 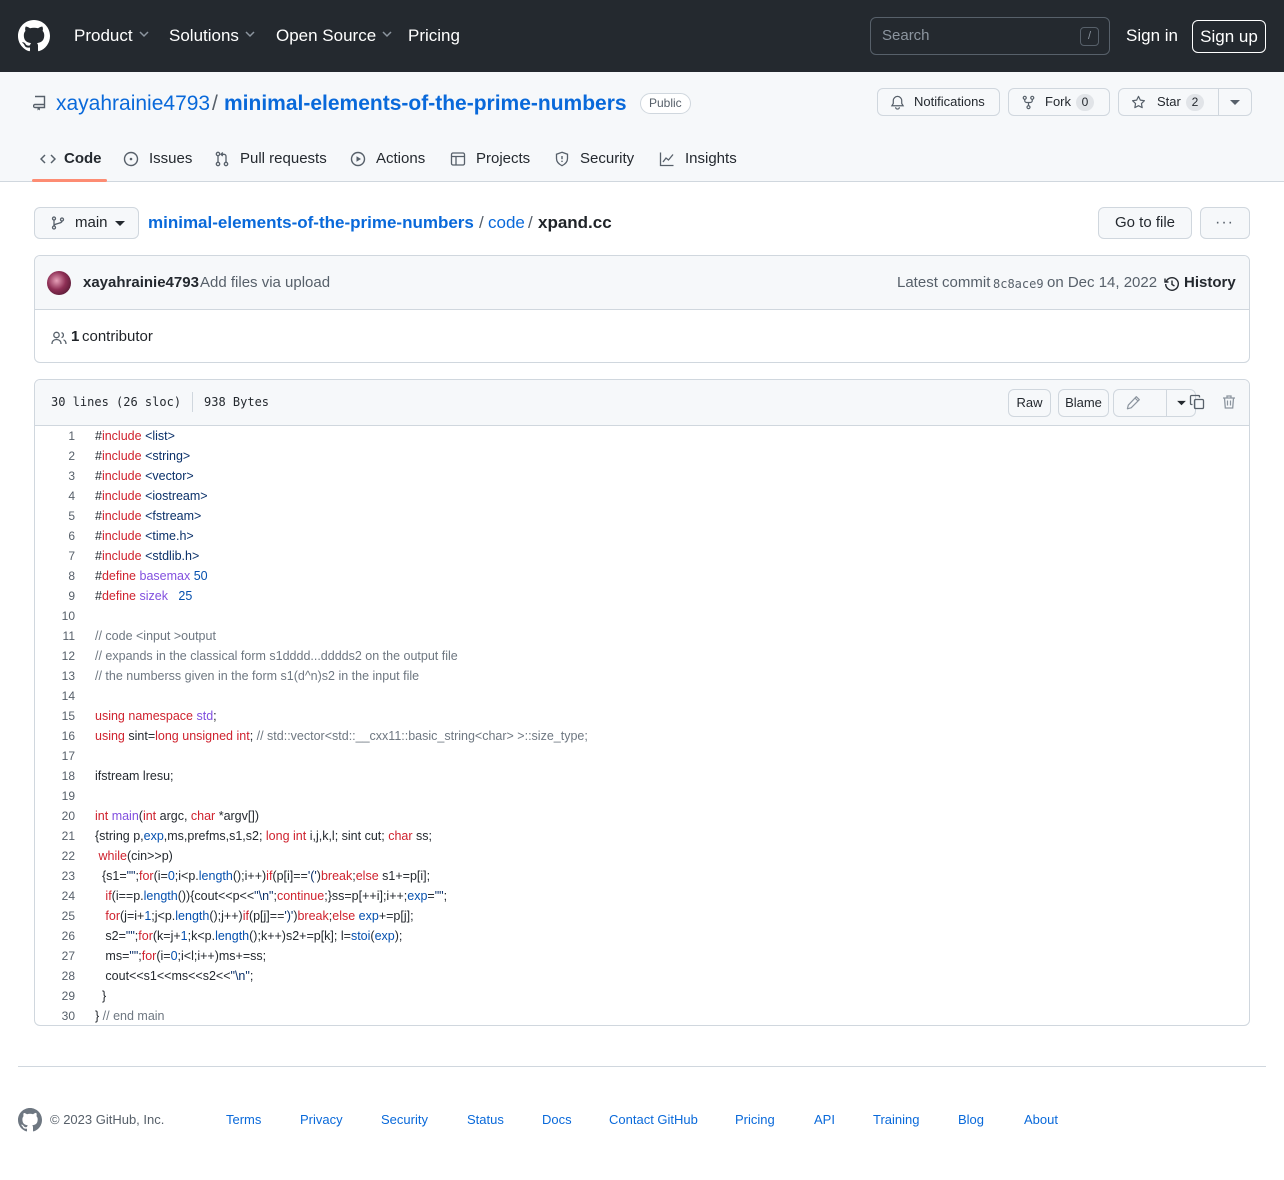 I want to click on line-number: 5, so click(x=55, y=516).